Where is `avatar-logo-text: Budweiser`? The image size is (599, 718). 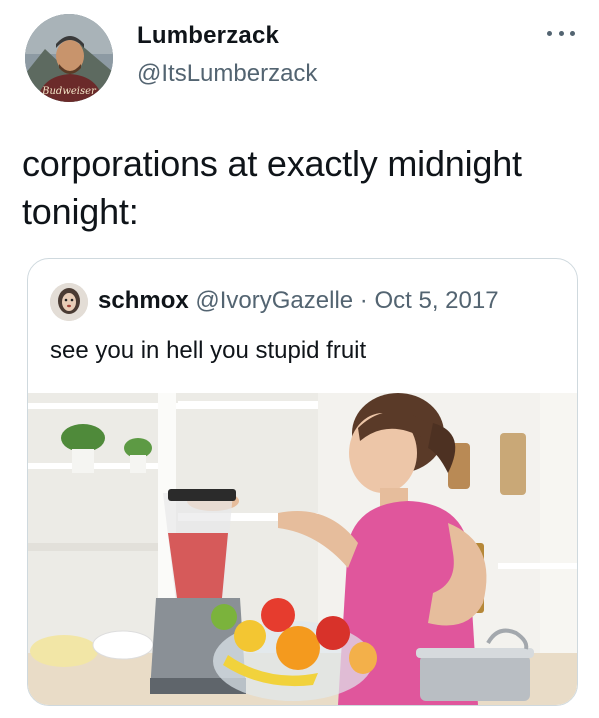
avatar-logo-text: Budweiser is located at coordinates (69, 91).